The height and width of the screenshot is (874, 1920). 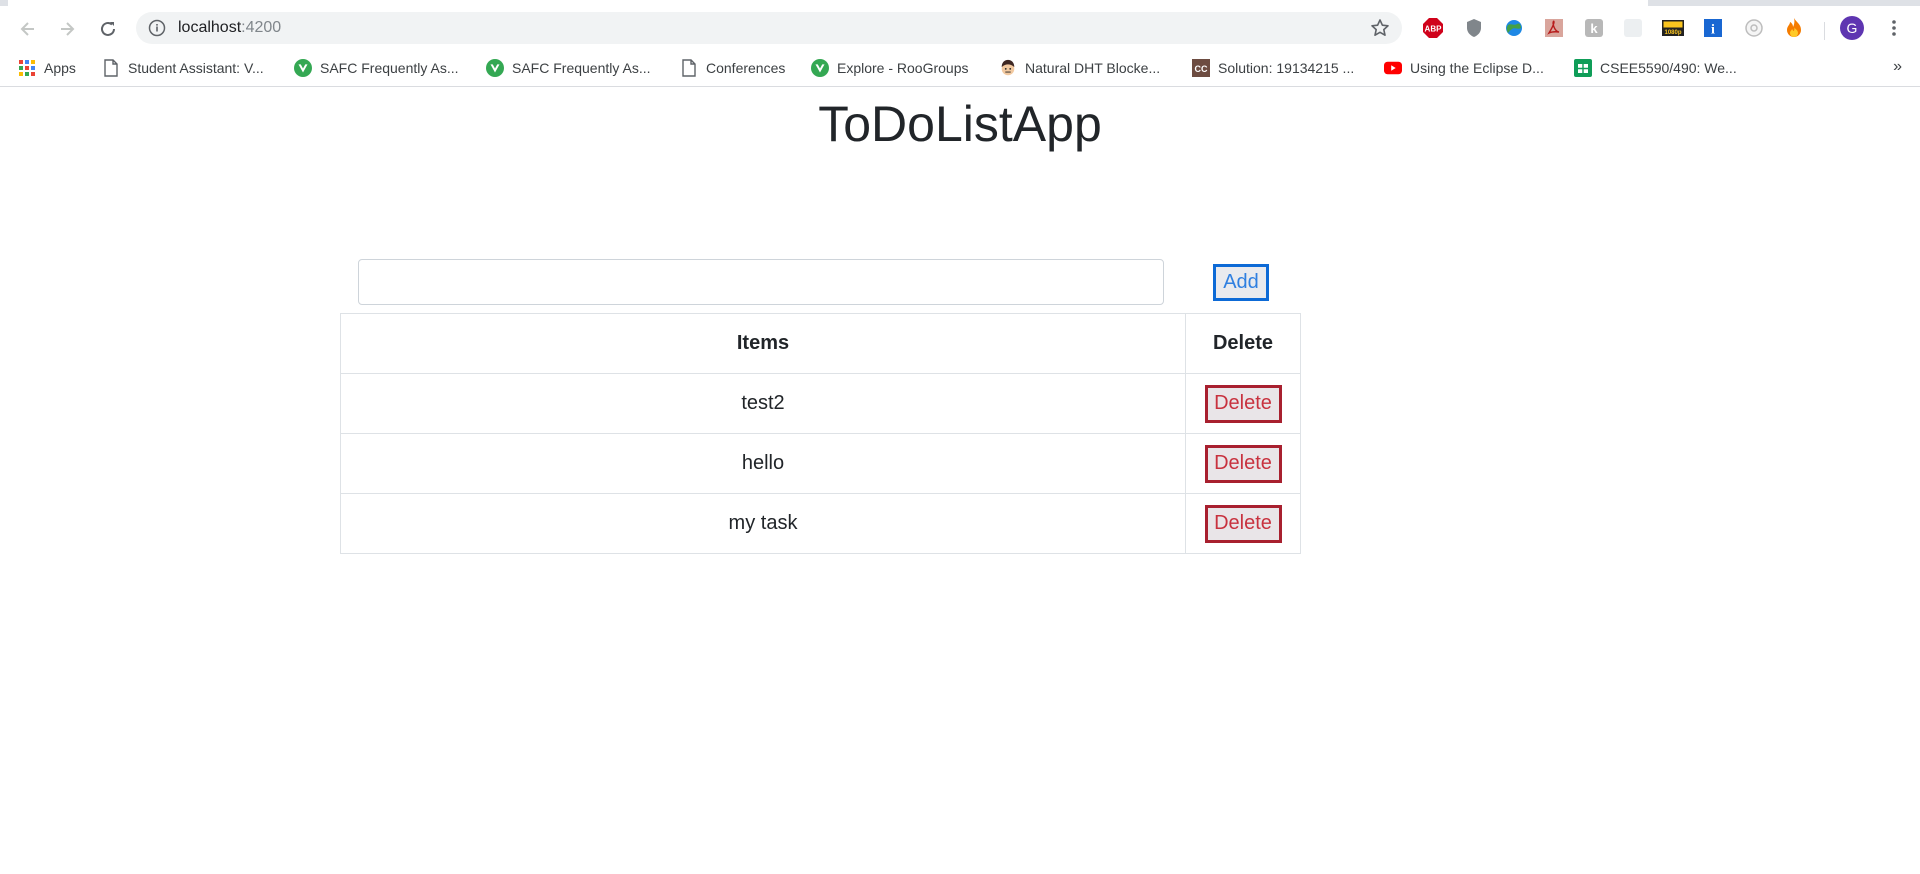 I want to click on fire-extension-icon, so click(x=1794, y=28).